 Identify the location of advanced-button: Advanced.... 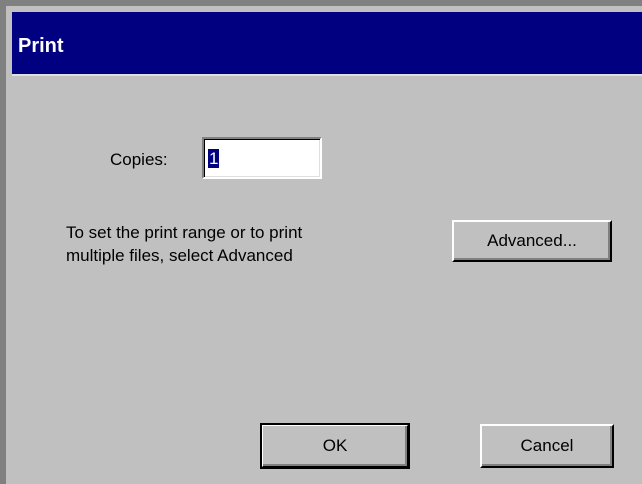
(532, 241).